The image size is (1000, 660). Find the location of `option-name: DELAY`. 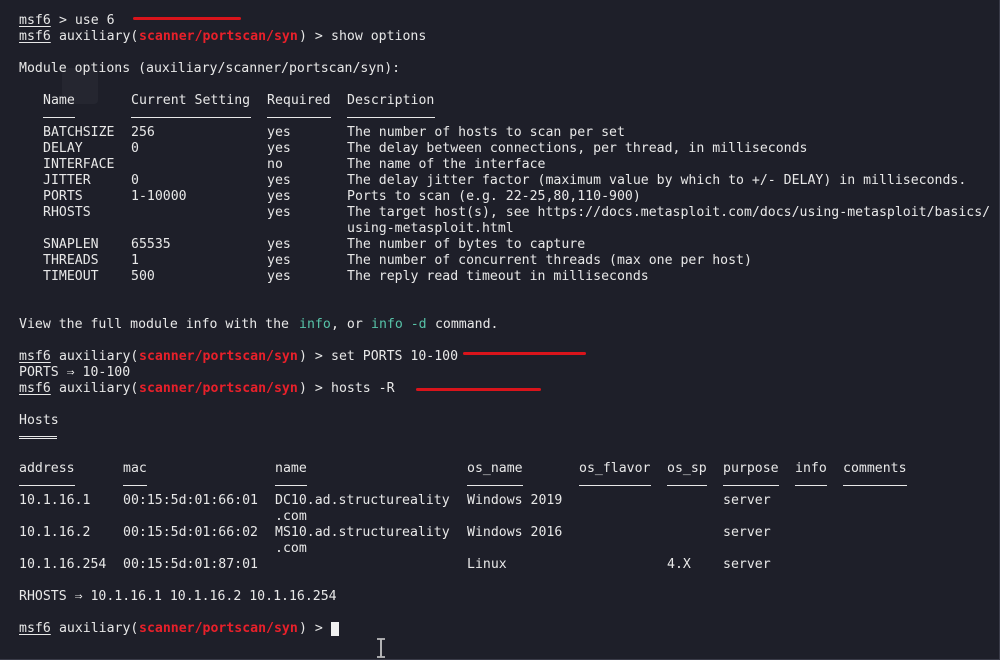

option-name: DELAY is located at coordinates (63, 148).